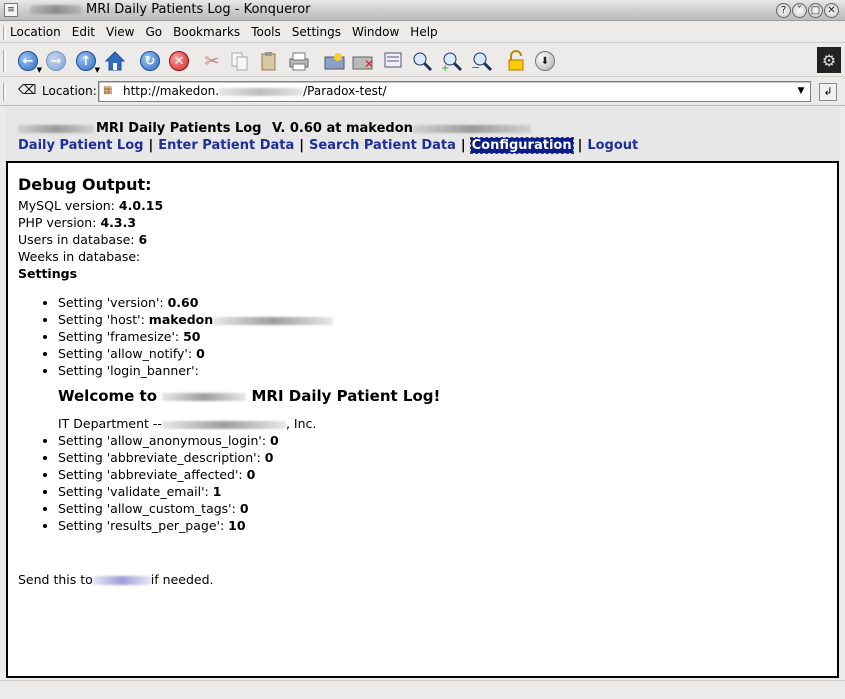 Image resolution: width=845 pixels, height=699 pixels. Describe the element at coordinates (86, 32) in the screenshot. I see `menu-edit: Edit` at that location.